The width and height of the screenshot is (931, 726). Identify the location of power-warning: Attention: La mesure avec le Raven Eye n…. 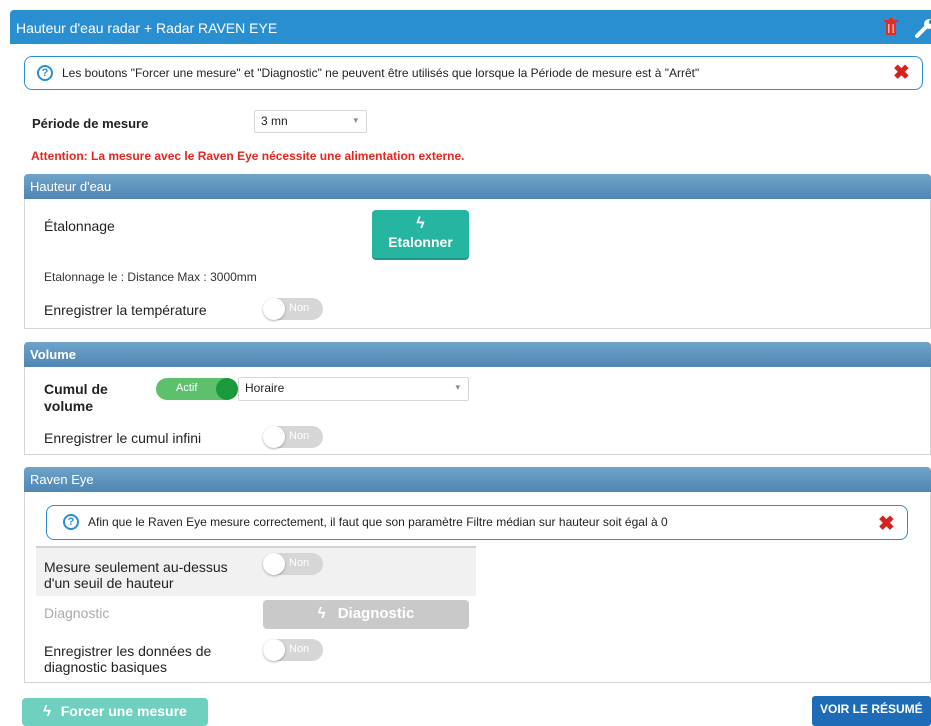
(248, 156).